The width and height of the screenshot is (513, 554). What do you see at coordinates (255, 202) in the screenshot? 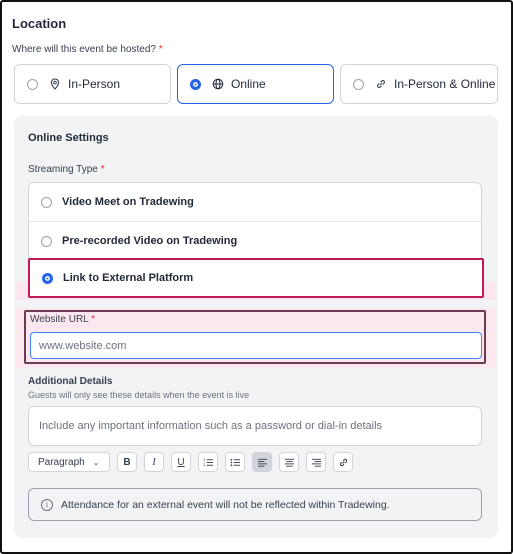
I see `streaming-option-video-meet: Video Meet on Tradewing` at bounding box center [255, 202].